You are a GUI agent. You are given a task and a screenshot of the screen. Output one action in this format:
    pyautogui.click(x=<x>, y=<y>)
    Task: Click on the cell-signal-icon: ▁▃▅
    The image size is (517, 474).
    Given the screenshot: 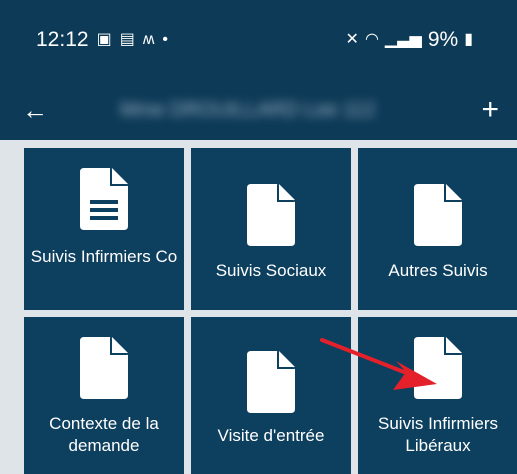 What is the action you would take?
    pyautogui.click(x=403, y=39)
    